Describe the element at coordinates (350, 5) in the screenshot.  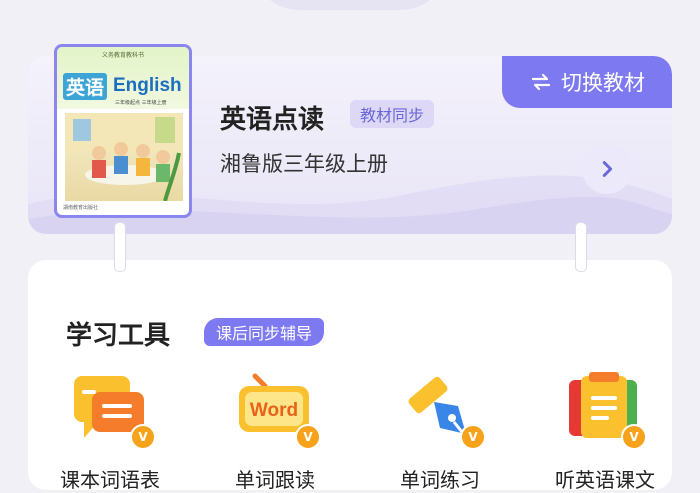
I see `top-decoration` at that location.